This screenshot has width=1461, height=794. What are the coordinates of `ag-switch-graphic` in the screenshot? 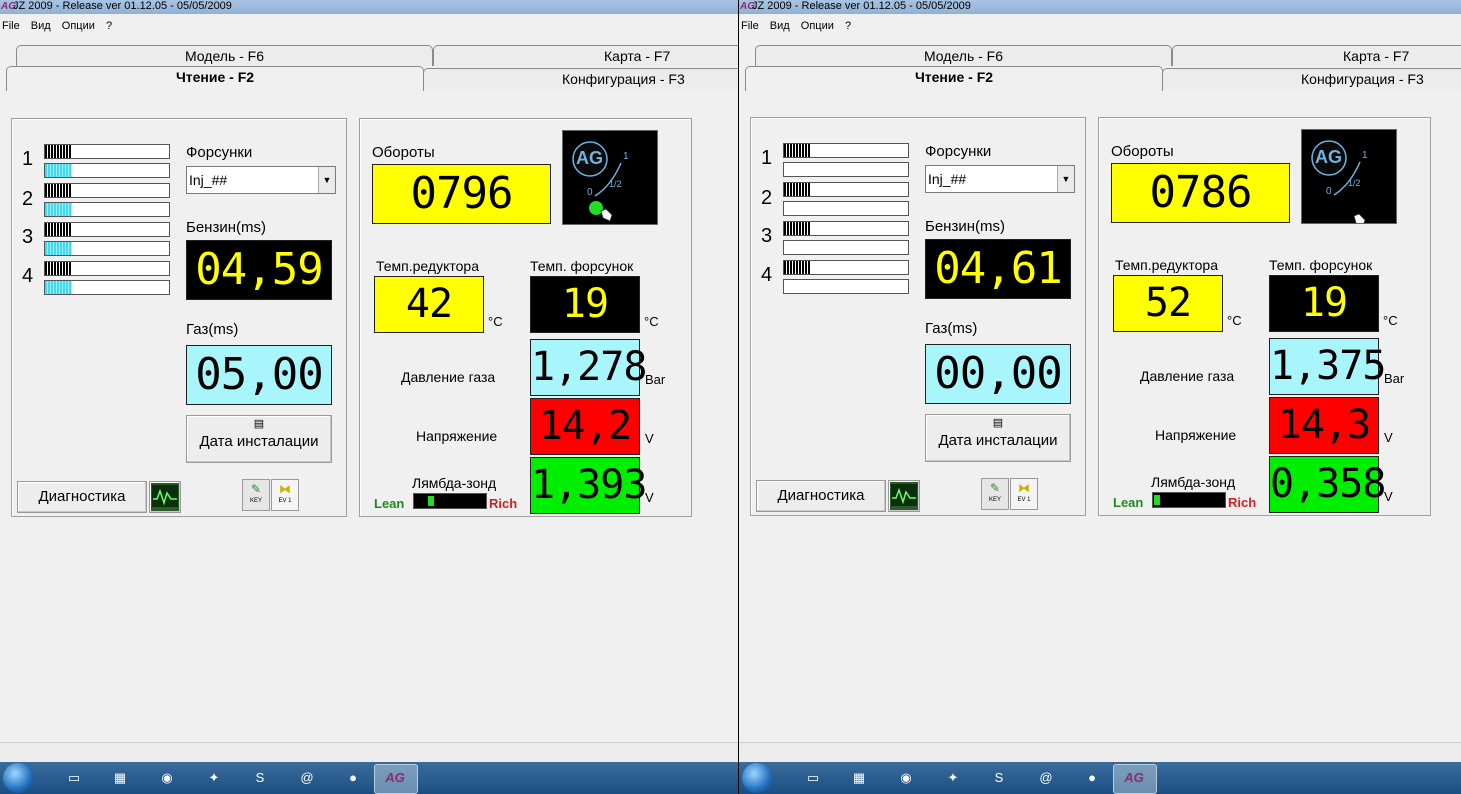 It's located at (597, 181).